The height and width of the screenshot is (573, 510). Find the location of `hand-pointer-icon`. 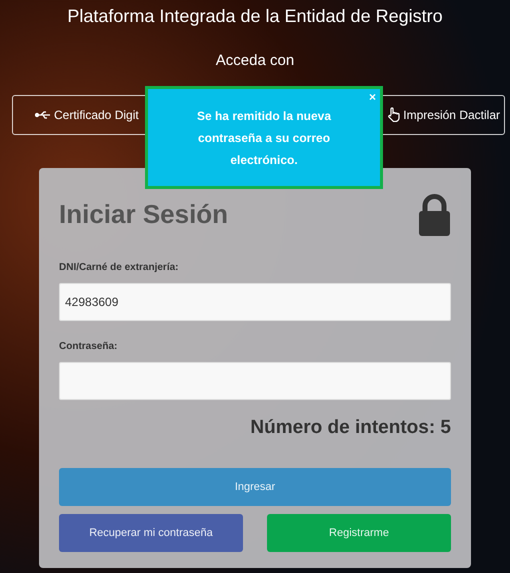

hand-pointer-icon is located at coordinates (393, 114).